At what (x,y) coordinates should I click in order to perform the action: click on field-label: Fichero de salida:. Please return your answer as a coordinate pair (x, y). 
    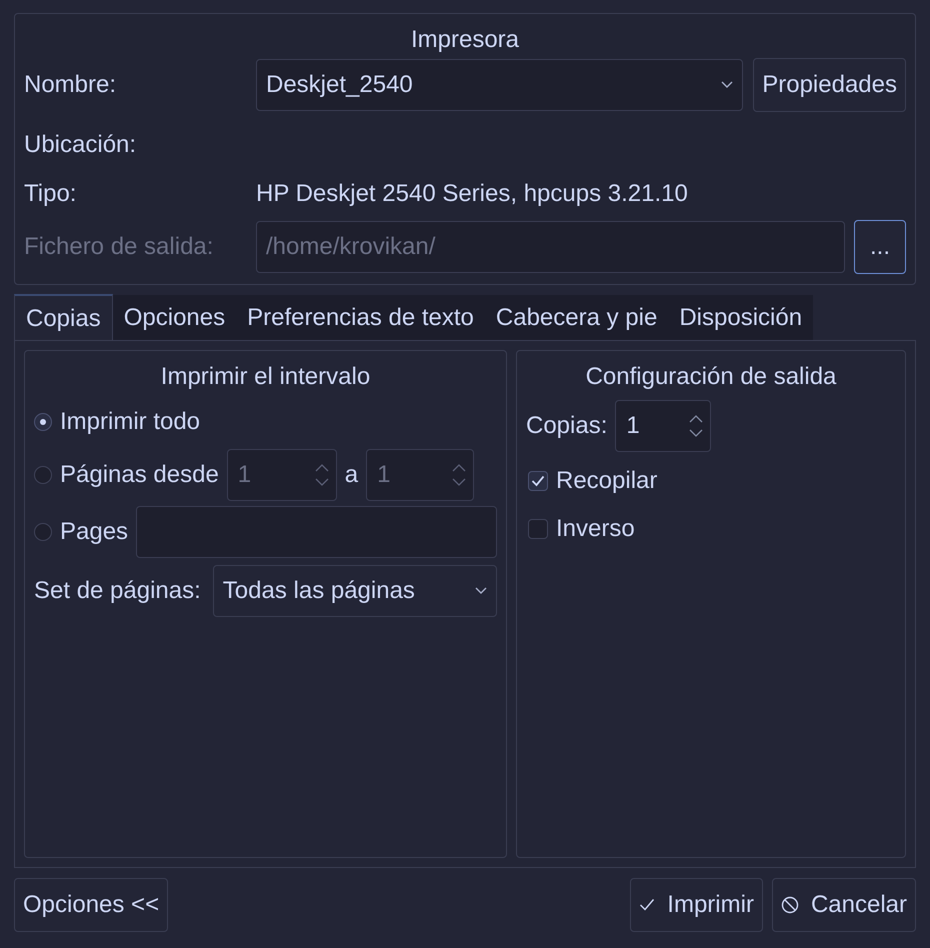
    Looking at the image, I should click on (119, 247).